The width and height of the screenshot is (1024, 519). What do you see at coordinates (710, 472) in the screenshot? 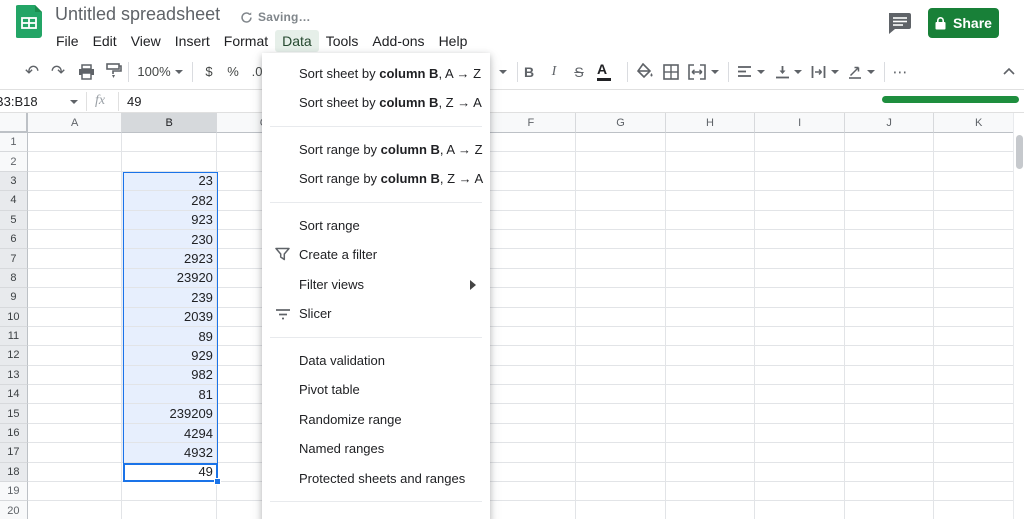
I see `cell-H18` at bounding box center [710, 472].